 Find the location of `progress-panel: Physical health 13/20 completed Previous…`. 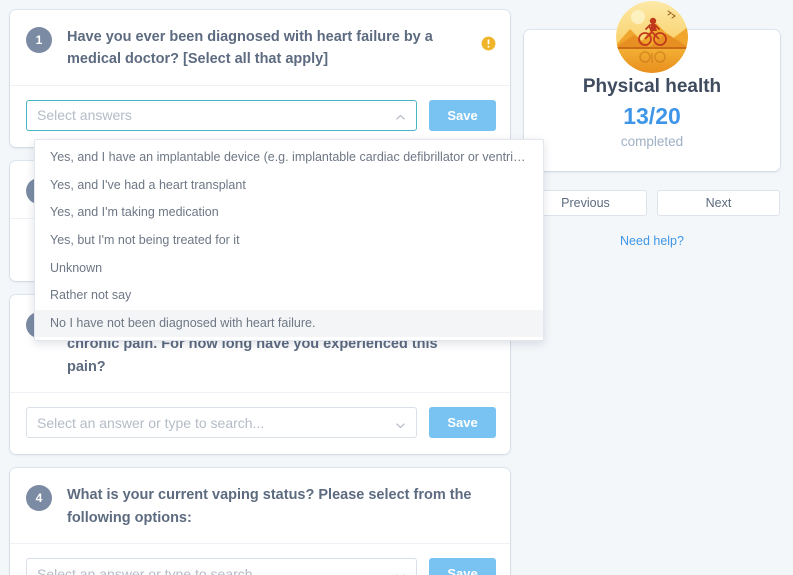

progress-panel: Physical health 13/20 completed Previous… is located at coordinates (652, 124).